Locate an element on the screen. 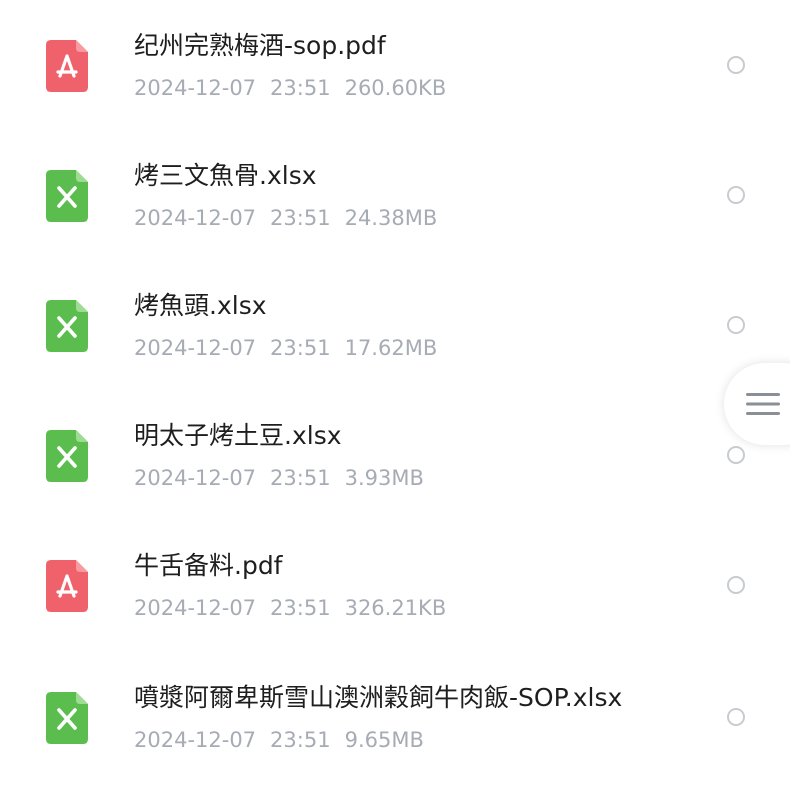 Image resolution: width=790 pixels, height=790 pixels. file-meta: 2024-12-07 23:51 9.65MB is located at coordinates (279, 740).